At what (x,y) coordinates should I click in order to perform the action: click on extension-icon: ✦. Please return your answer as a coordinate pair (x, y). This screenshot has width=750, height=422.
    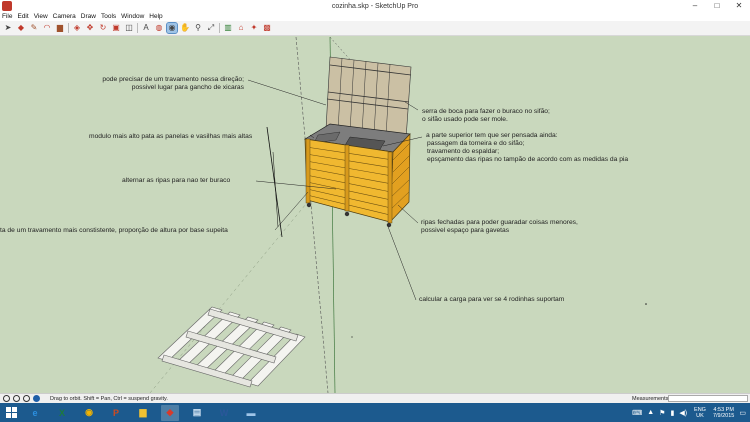
    Looking at the image, I should click on (254, 28).